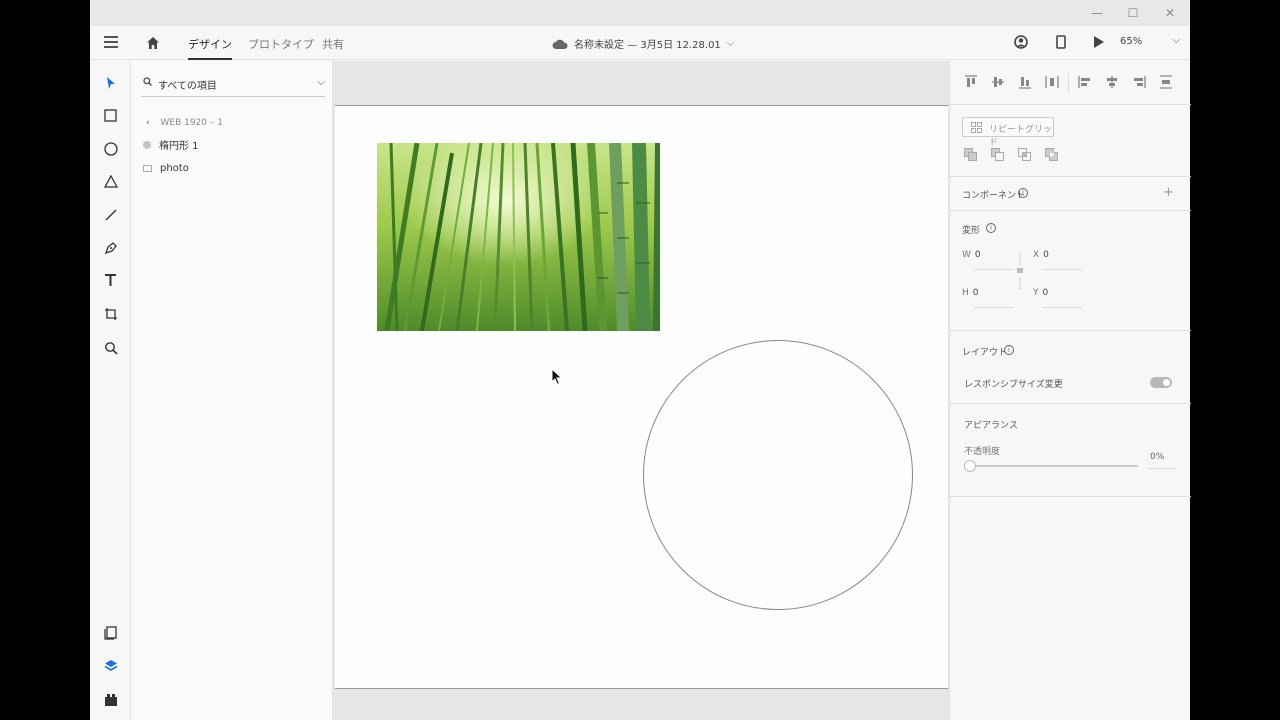  I want to click on height-field: H0, so click(970, 293).